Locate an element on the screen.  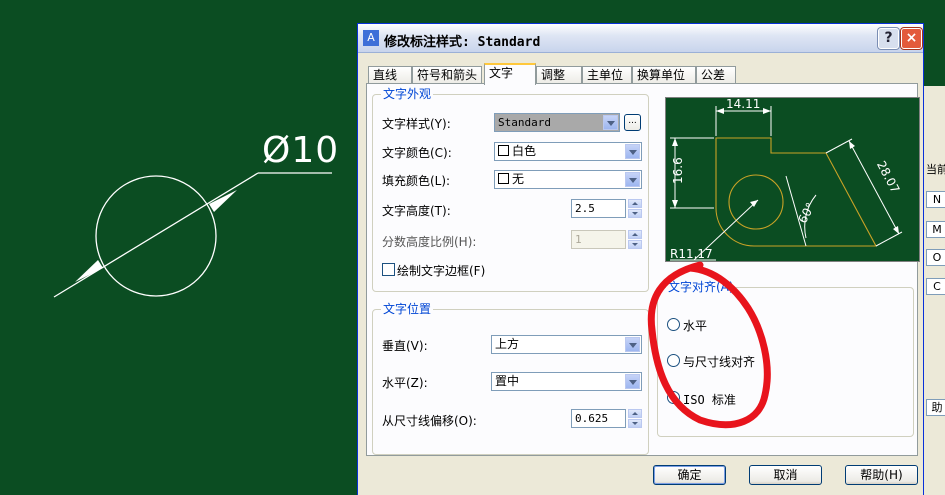
fraction-height-input: 1 is located at coordinates (606, 239).